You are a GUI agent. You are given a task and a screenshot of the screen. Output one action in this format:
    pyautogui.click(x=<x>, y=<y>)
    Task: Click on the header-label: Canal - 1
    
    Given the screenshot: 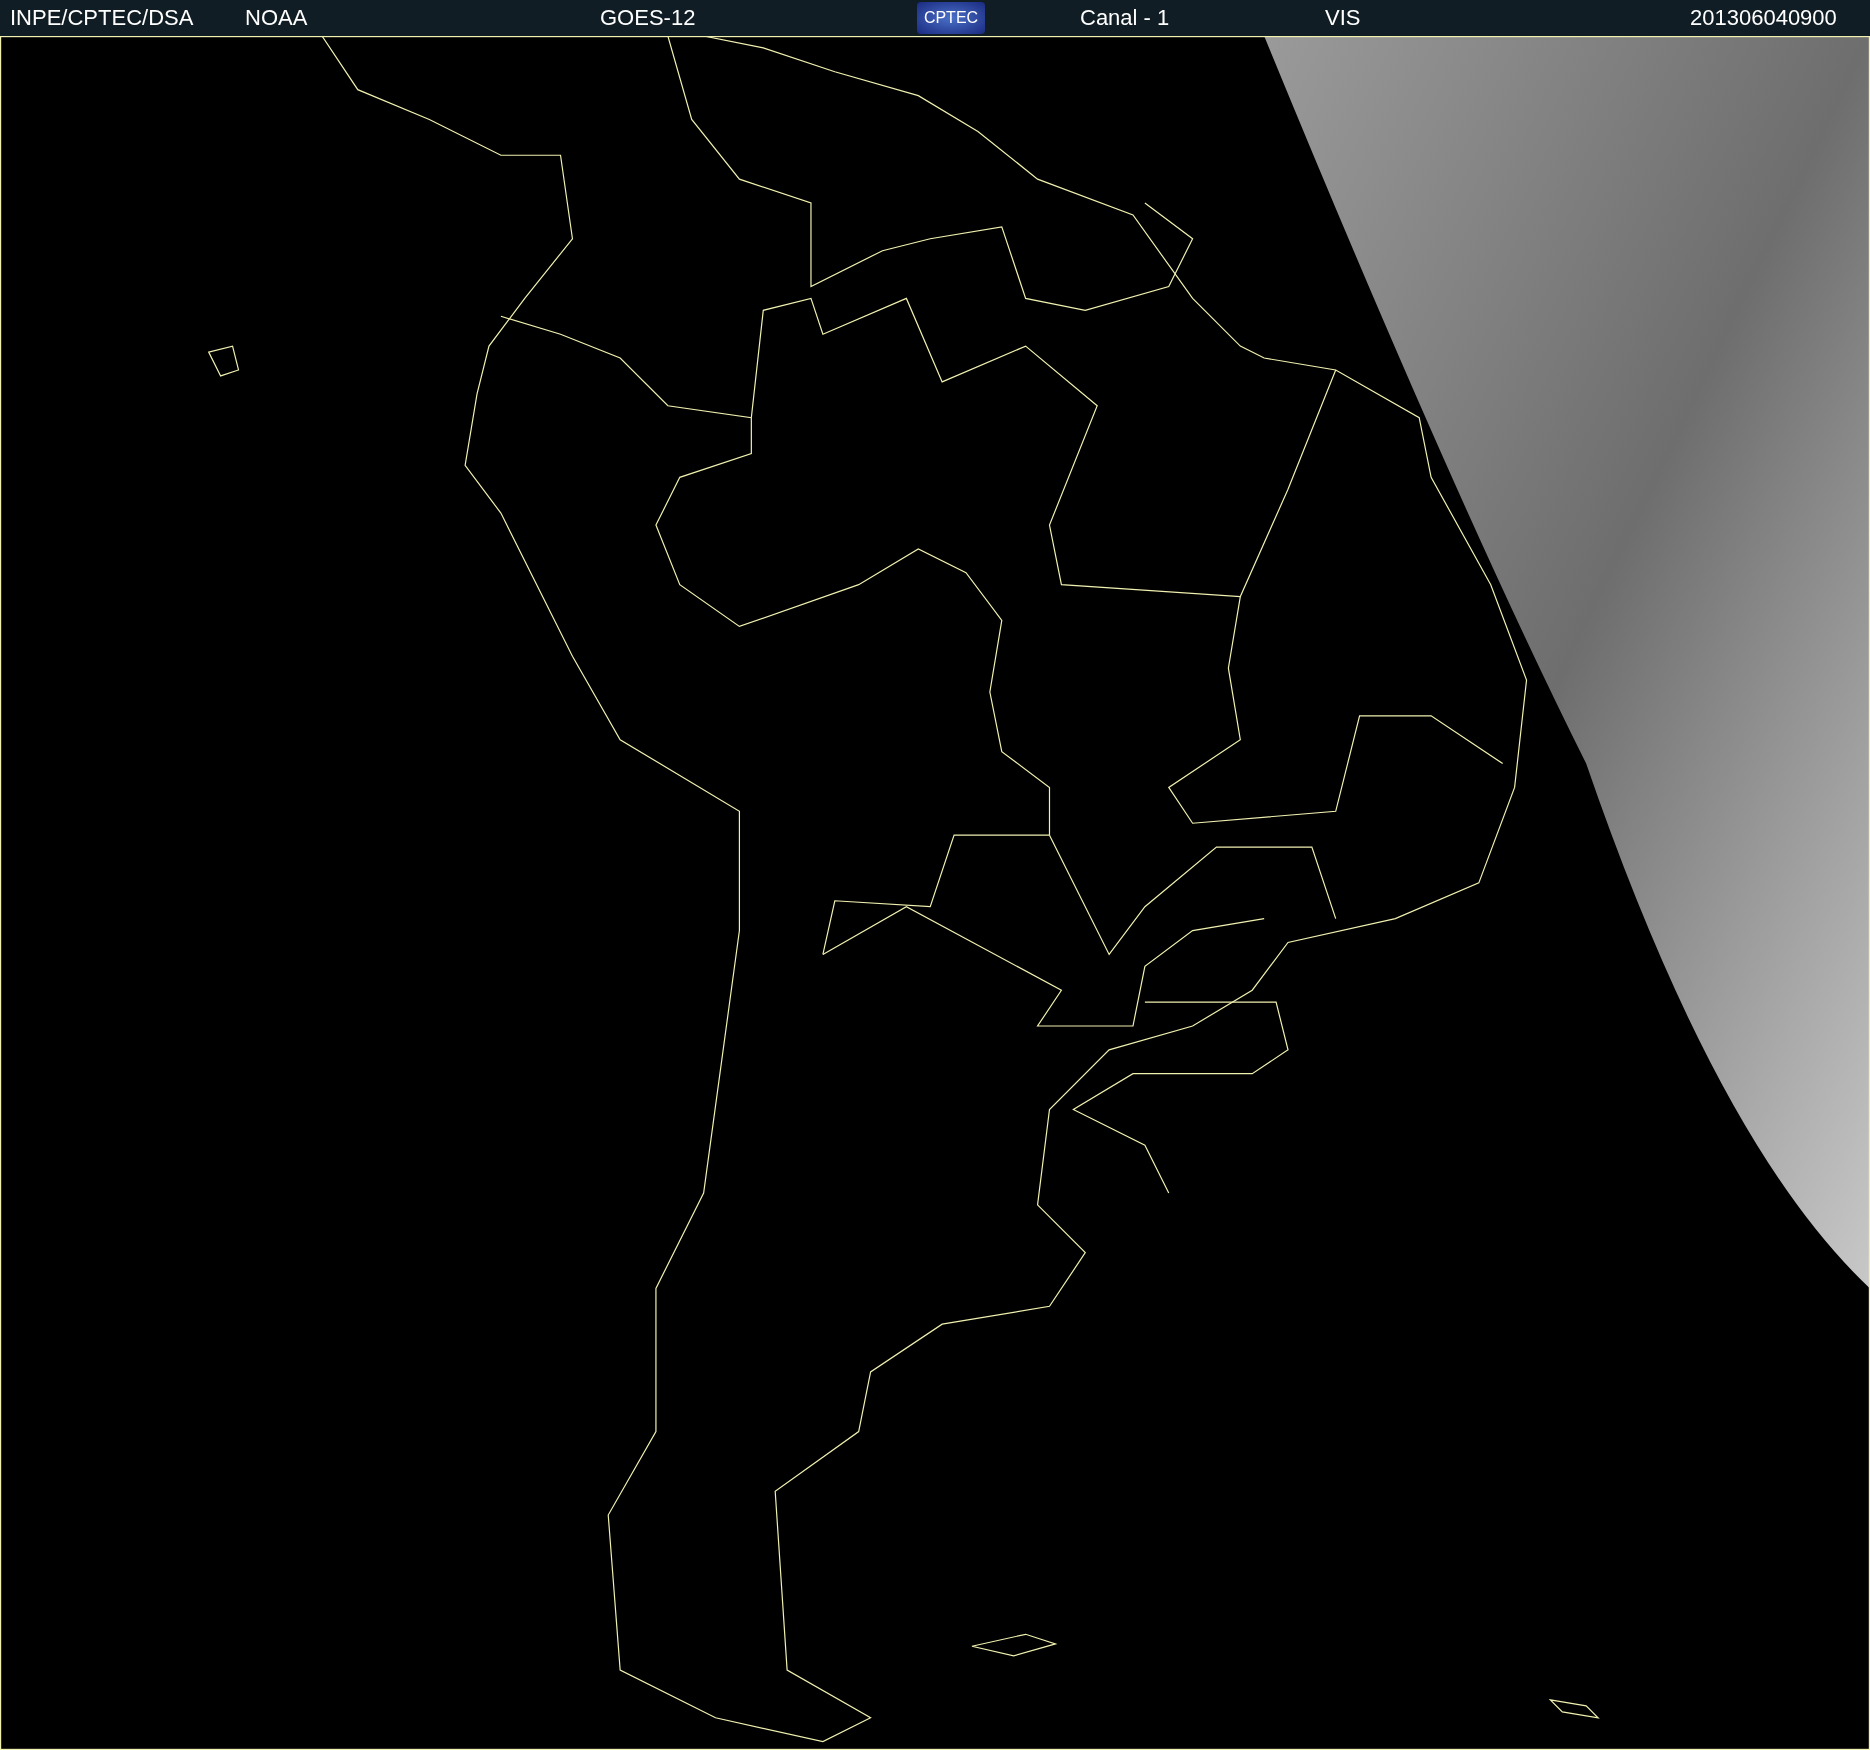 What is the action you would take?
    pyautogui.click(x=1125, y=18)
    